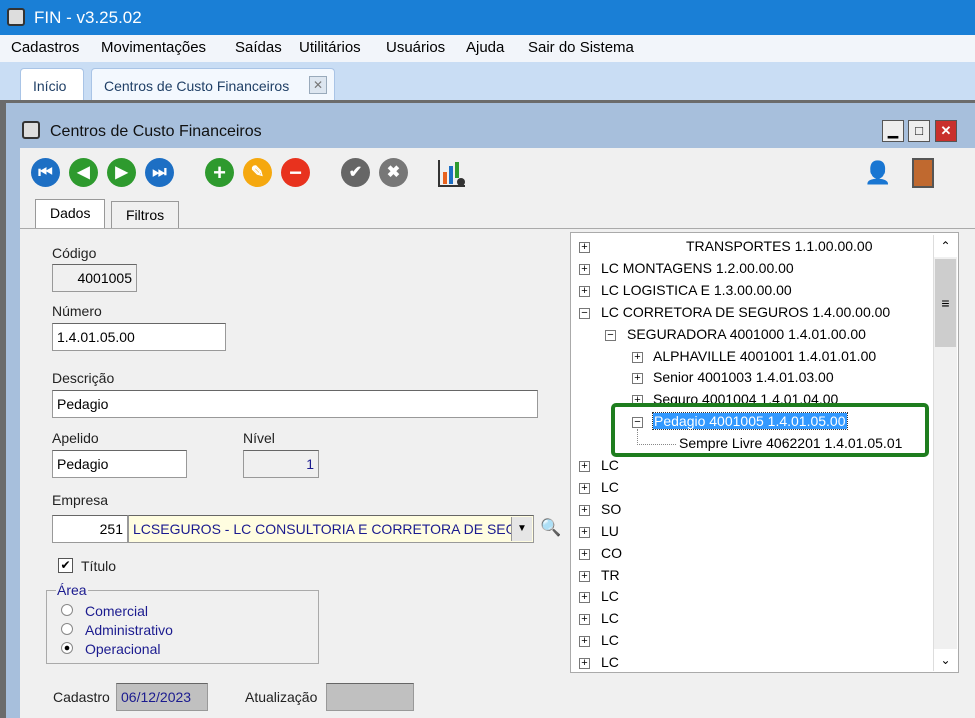 The height and width of the screenshot is (718, 975). What do you see at coordinates (45, 47) in the screenshot?
I see `menu-cadastros: Cadastros` at bounding box center [45, 47].